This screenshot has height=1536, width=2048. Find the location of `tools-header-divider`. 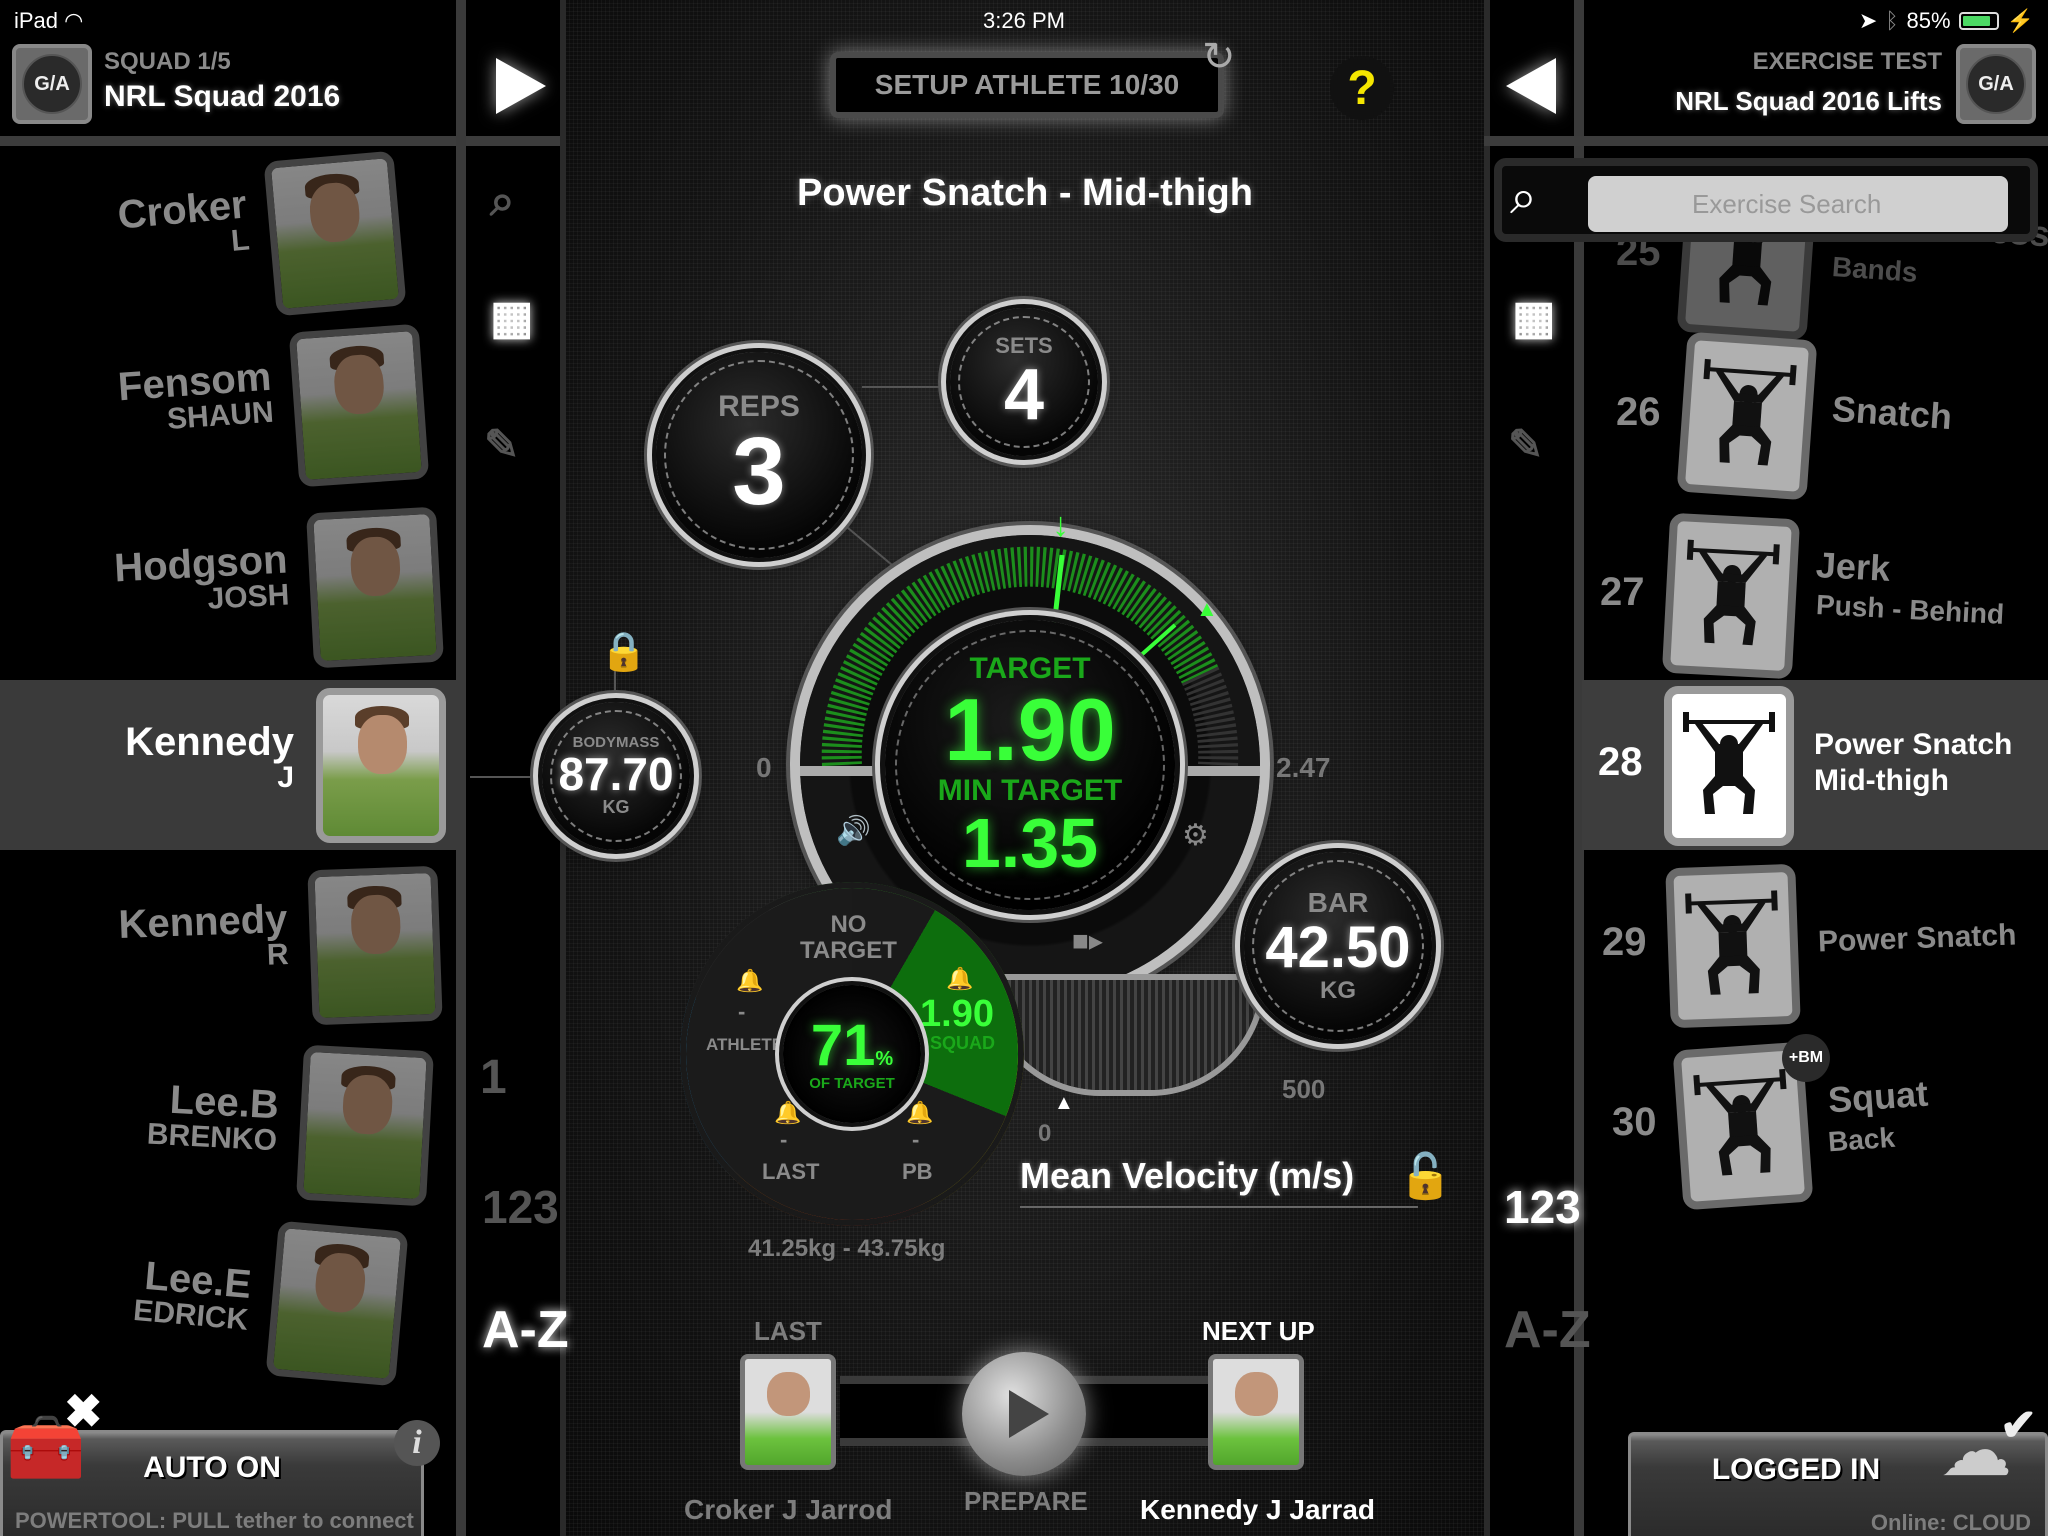

tools-header-divider is located at coordinates (514, 141).